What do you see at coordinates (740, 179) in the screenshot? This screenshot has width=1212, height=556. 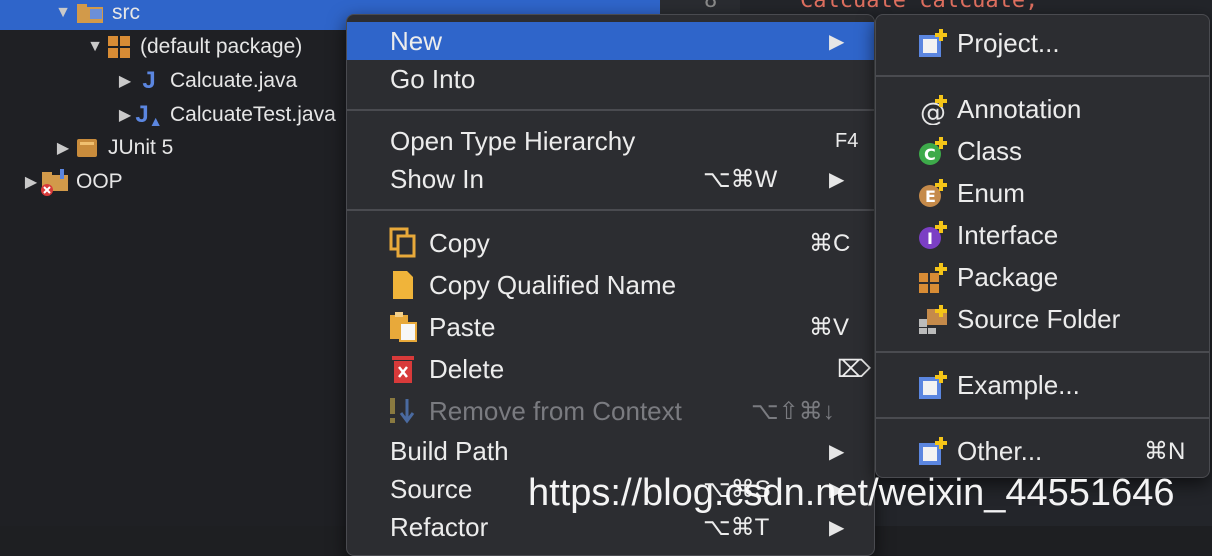 I see `shortcut-label: ⌥⌘W` at bounding box center [740, 179].